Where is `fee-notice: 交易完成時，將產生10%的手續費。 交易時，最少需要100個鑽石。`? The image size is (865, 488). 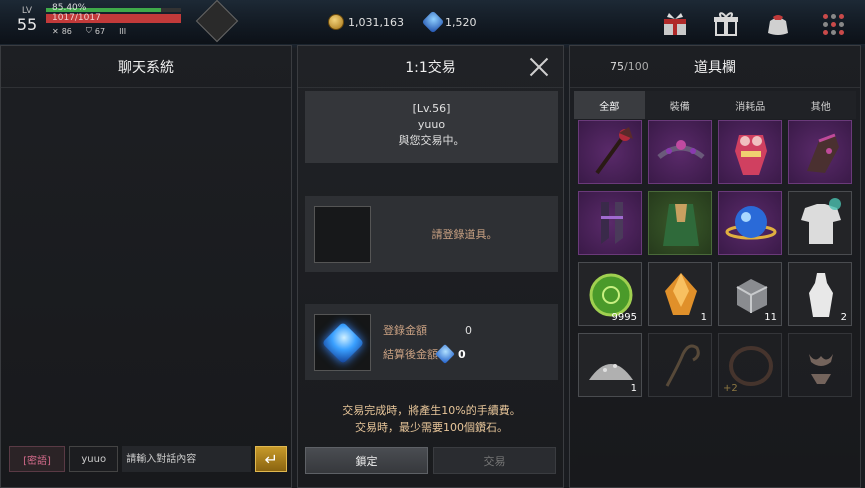
fee-notice: 交易完成時，將產生10%的手續費。 交易時，最少需要100個鑽石。 is located at coordinates (431, 419).